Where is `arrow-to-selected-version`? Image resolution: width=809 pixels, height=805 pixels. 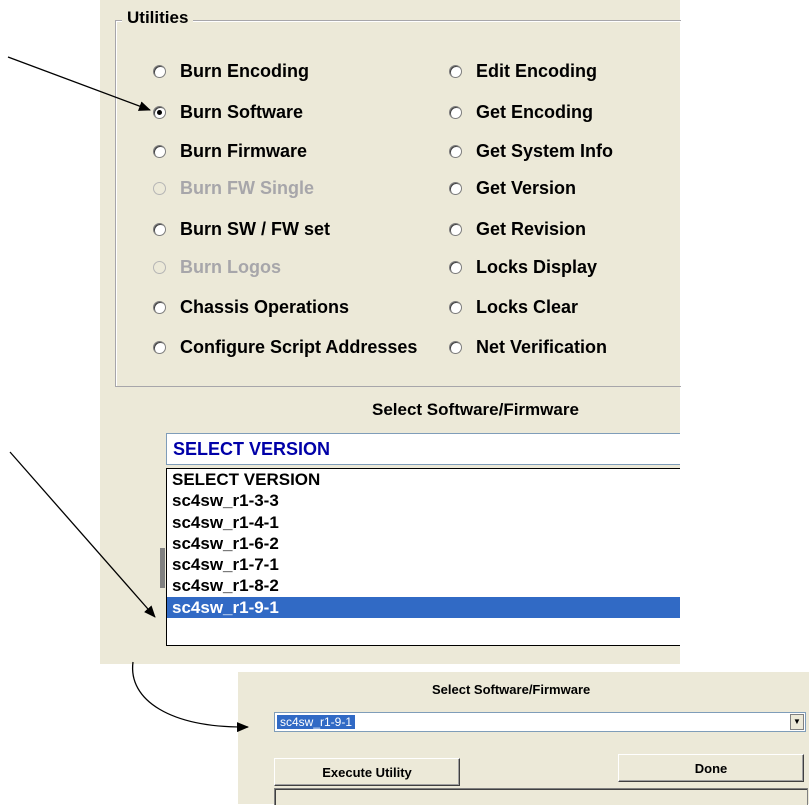 arrow-to-selected-version is located at coordinates (82, 534).